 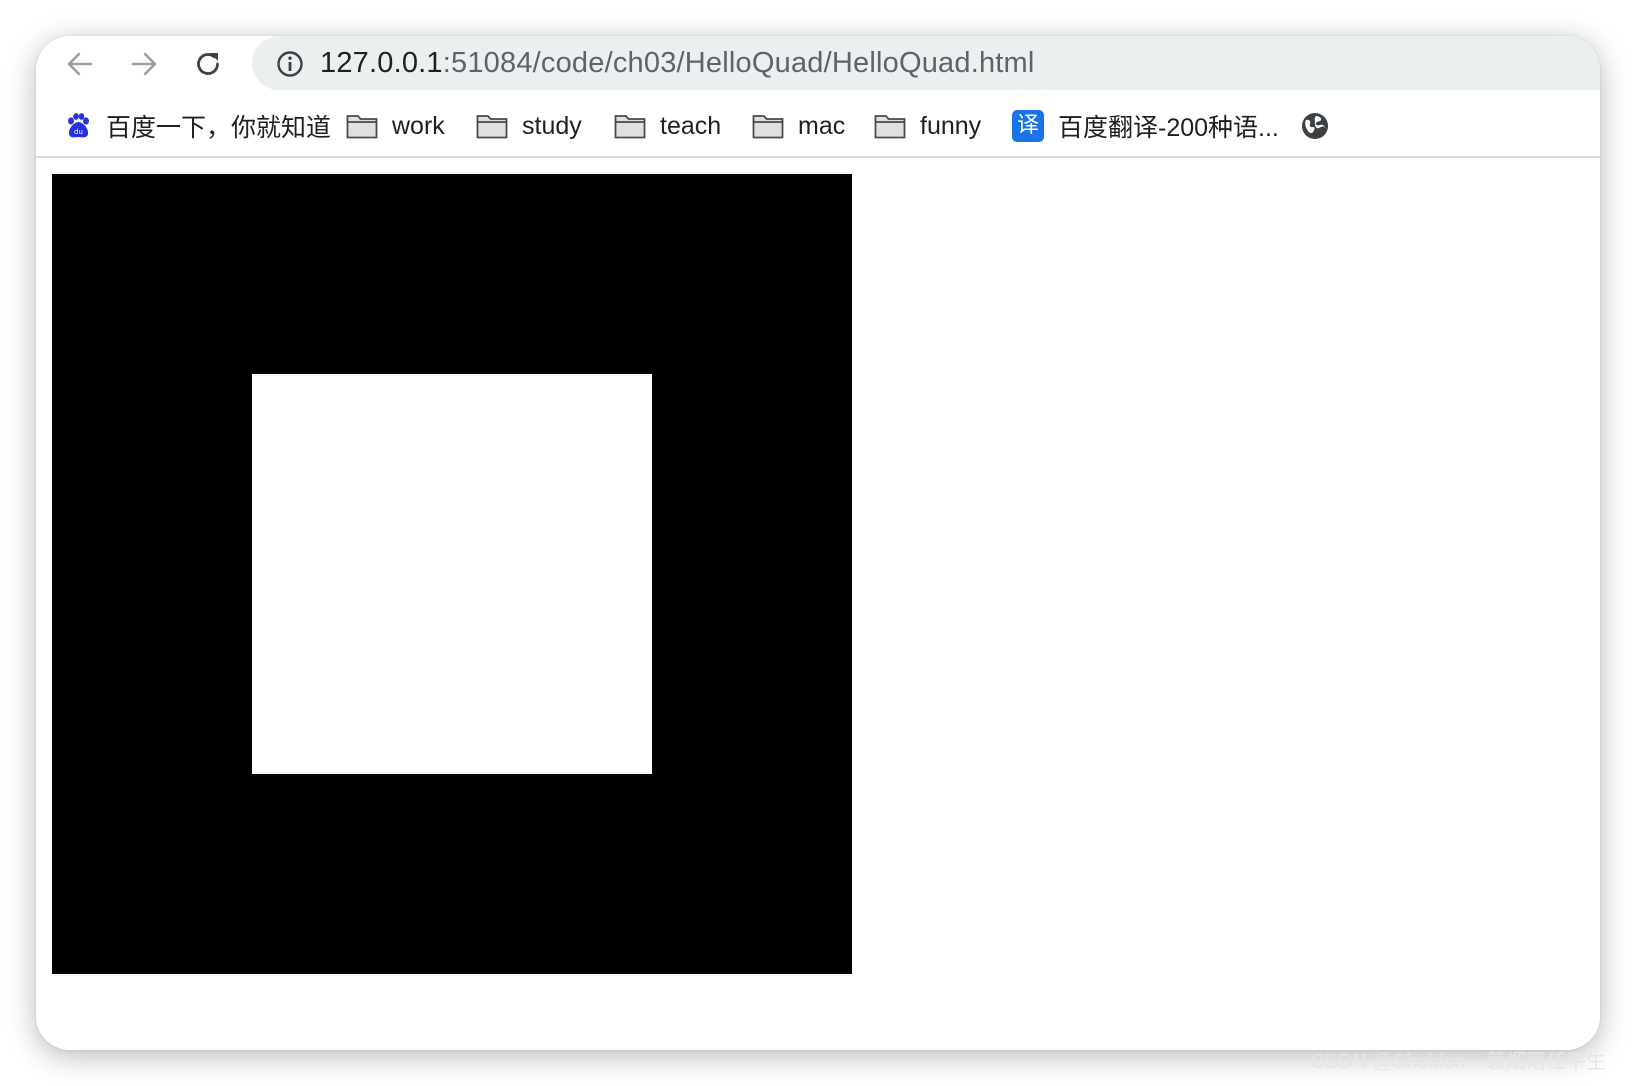 I want to click on arrow-left-icon, so click(x=80, y=64).